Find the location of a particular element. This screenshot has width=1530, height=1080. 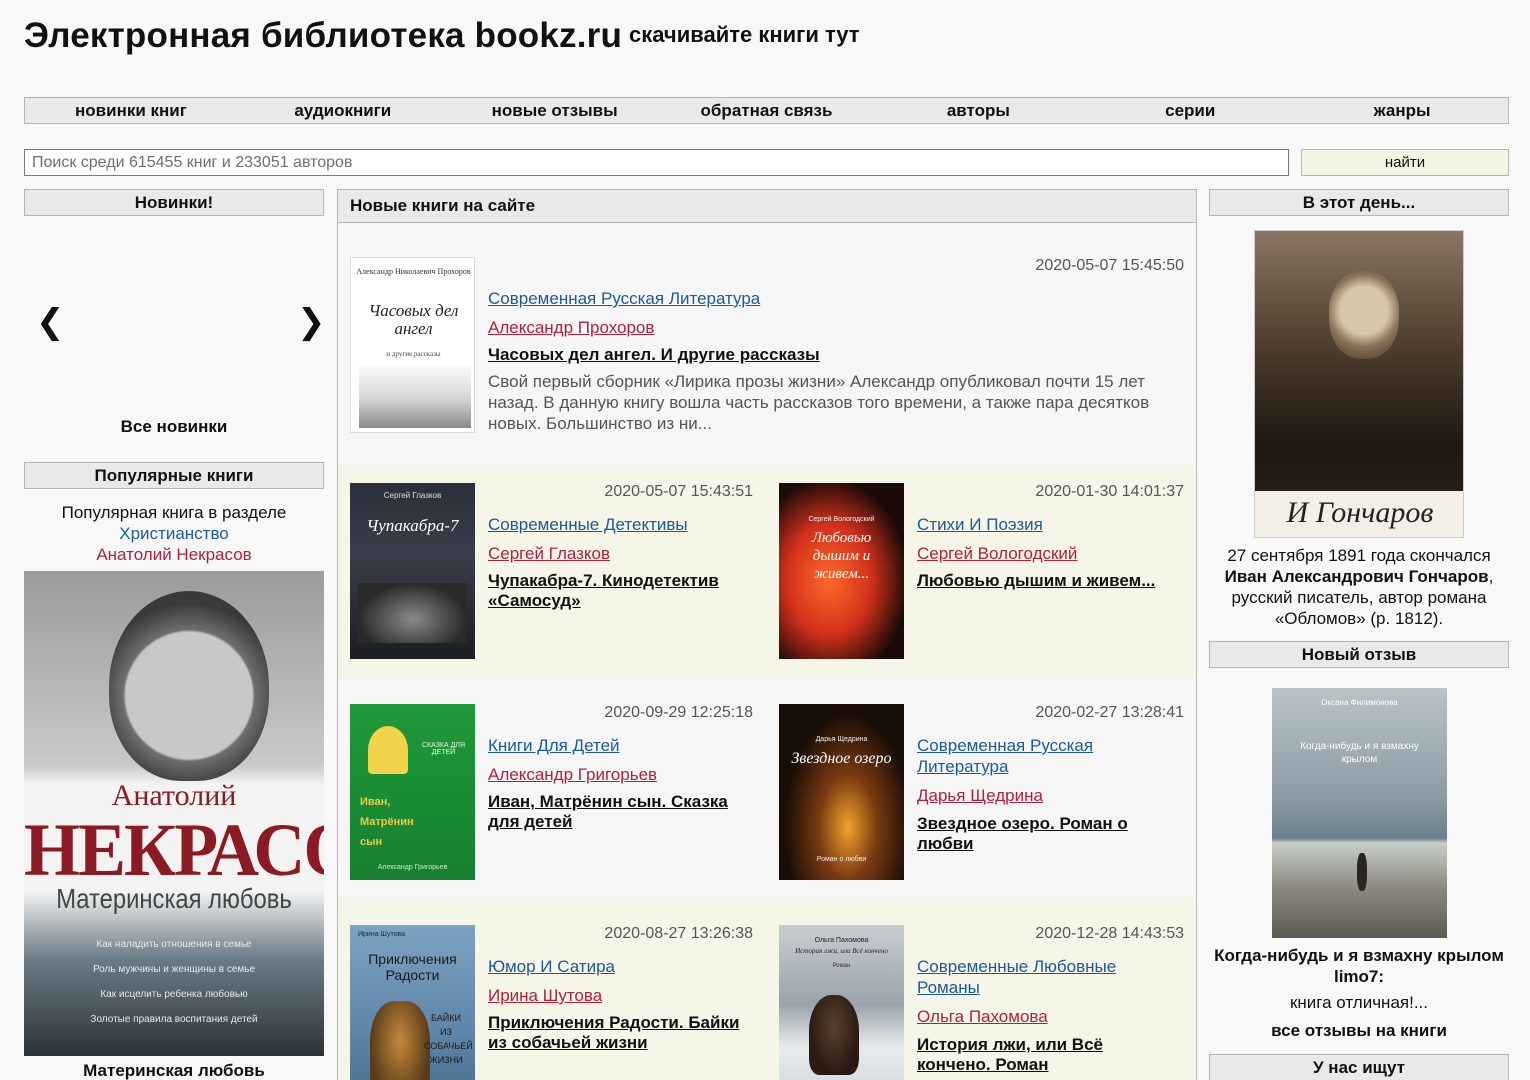

book-author-link: Сергей Глазков is located at coordinates (549, 554).